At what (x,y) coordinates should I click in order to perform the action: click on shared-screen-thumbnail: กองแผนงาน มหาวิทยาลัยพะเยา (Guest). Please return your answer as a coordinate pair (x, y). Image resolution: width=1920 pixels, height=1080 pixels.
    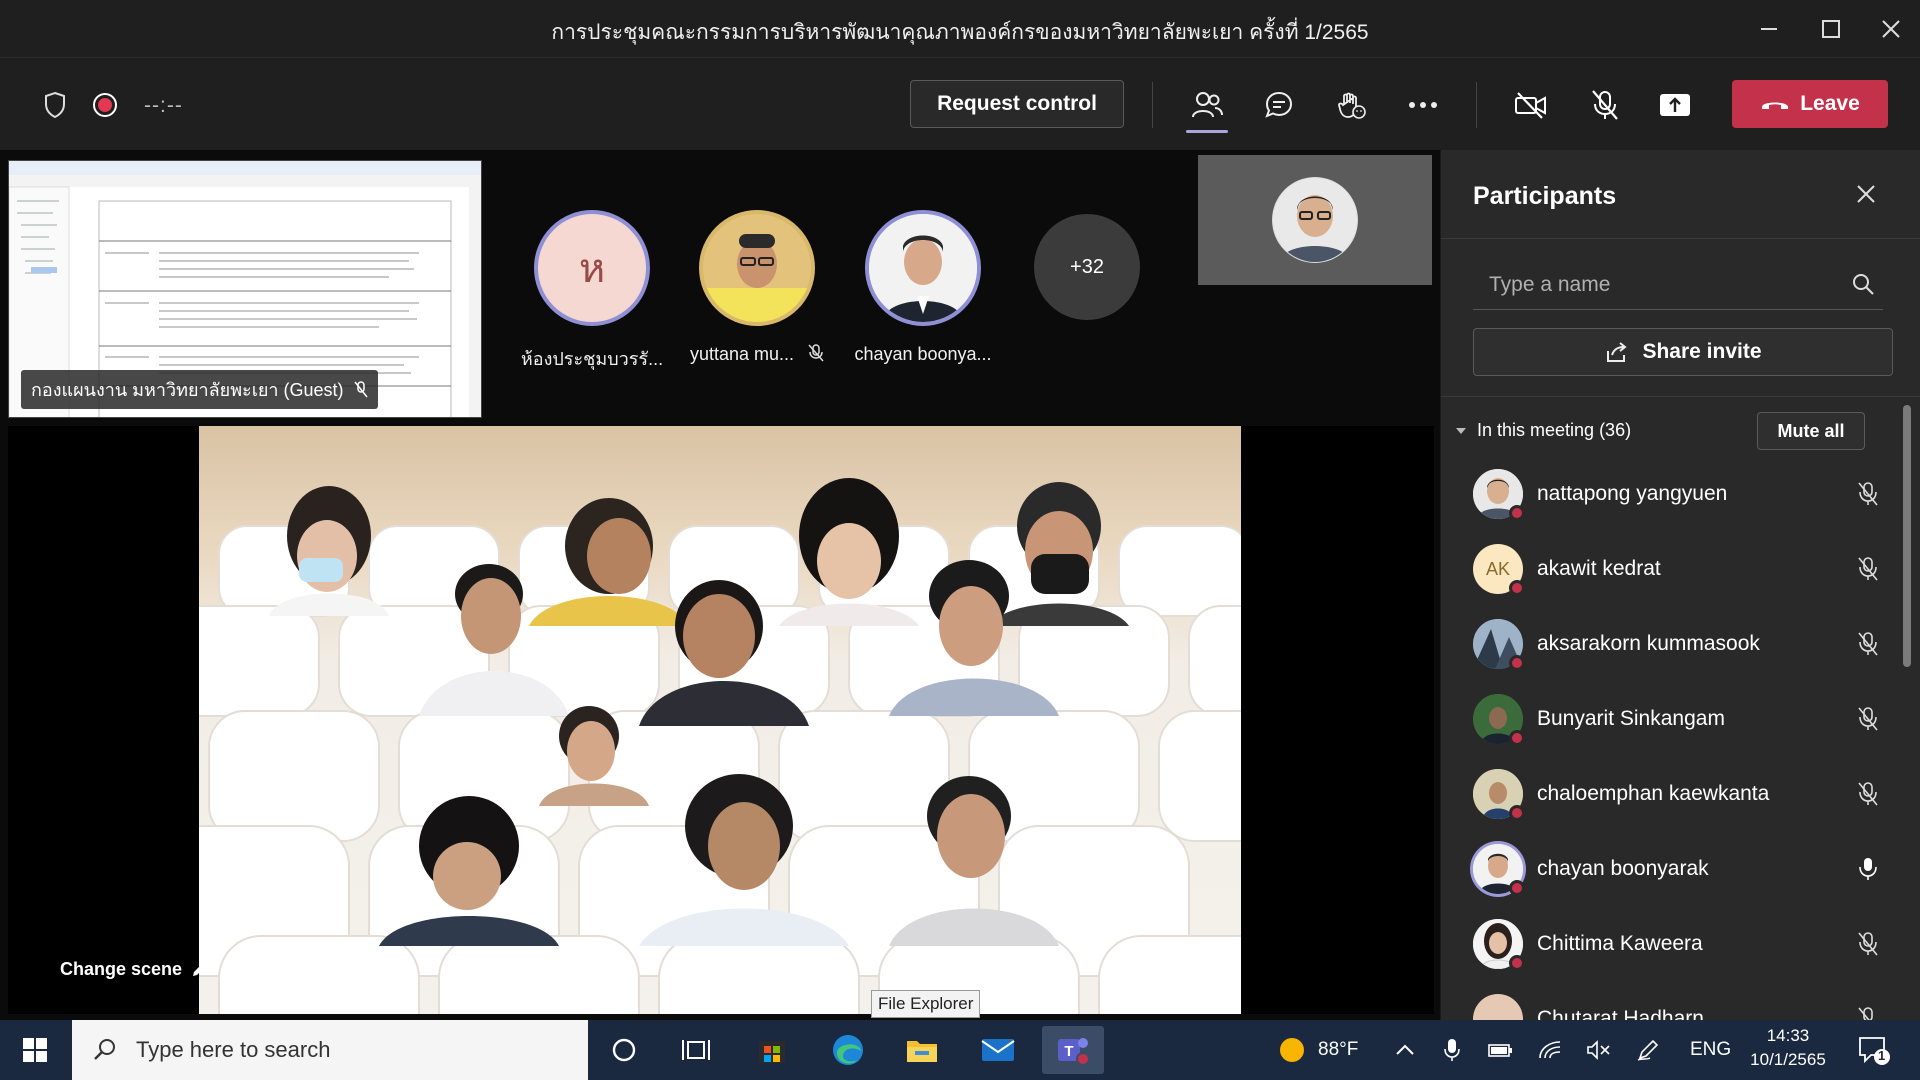
    Looking at the image, I should click on (245, 289).